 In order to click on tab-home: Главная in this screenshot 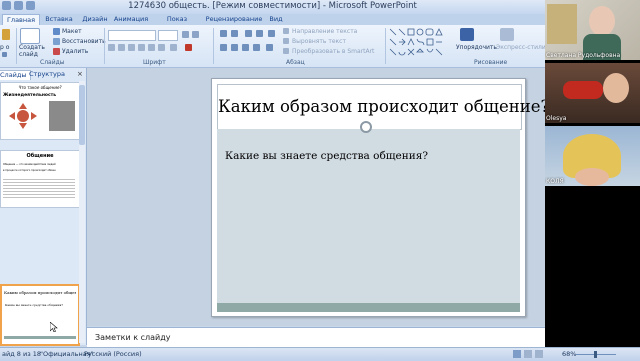, I will do `click(21, 19)`.